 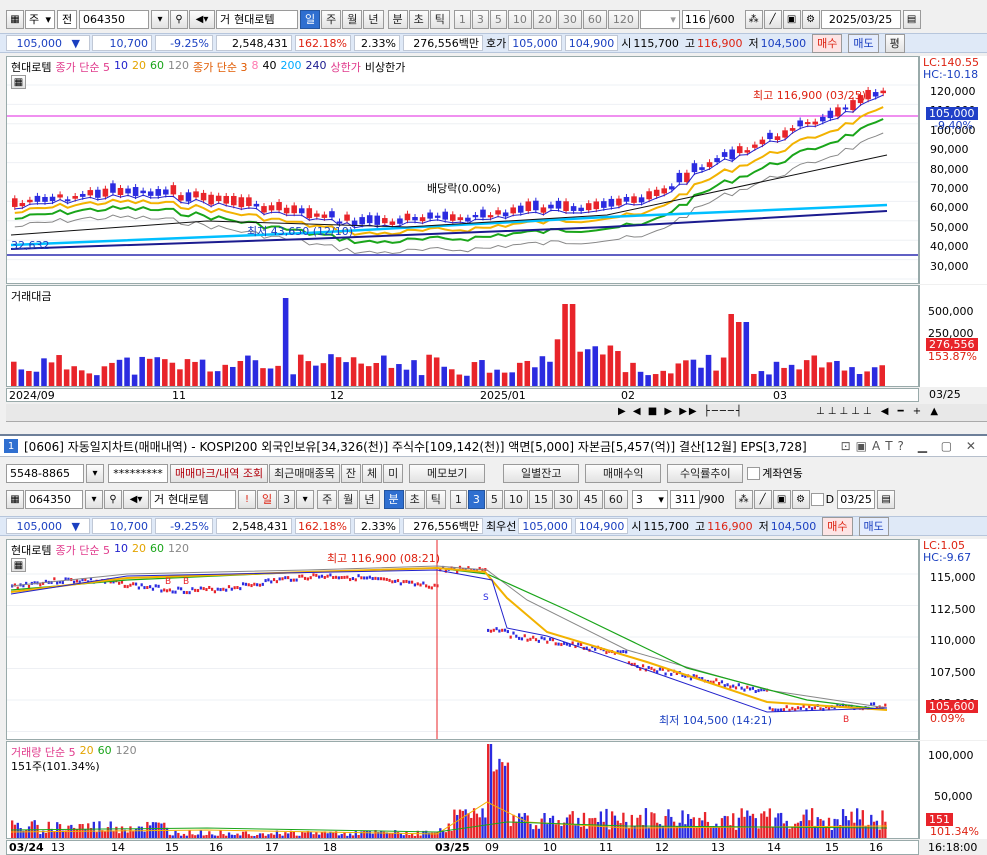 I want to click on vol-current-pct: 153.87%, so click(x=952, y=356).